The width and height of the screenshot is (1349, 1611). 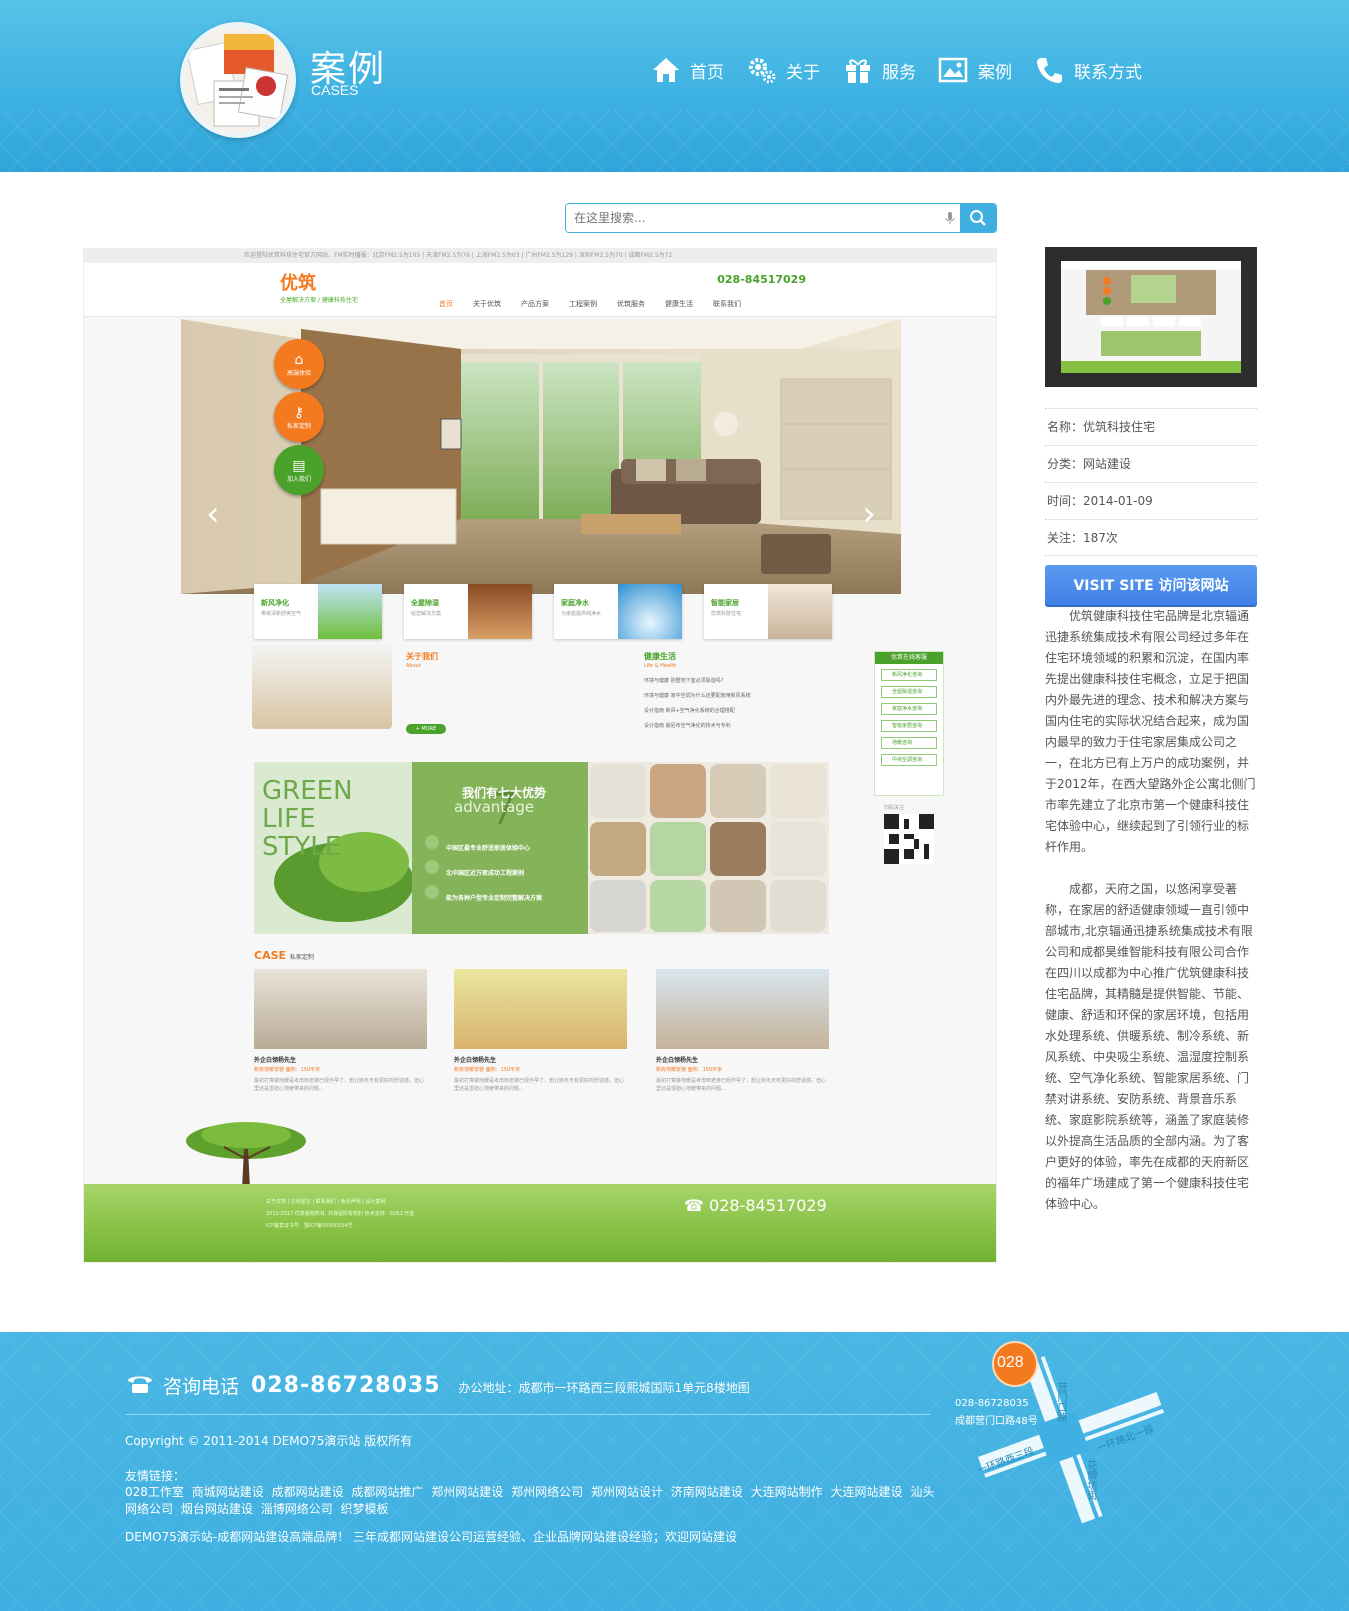 I want to click on footer-link: 织梦模板, so click(x=365, y=1509).